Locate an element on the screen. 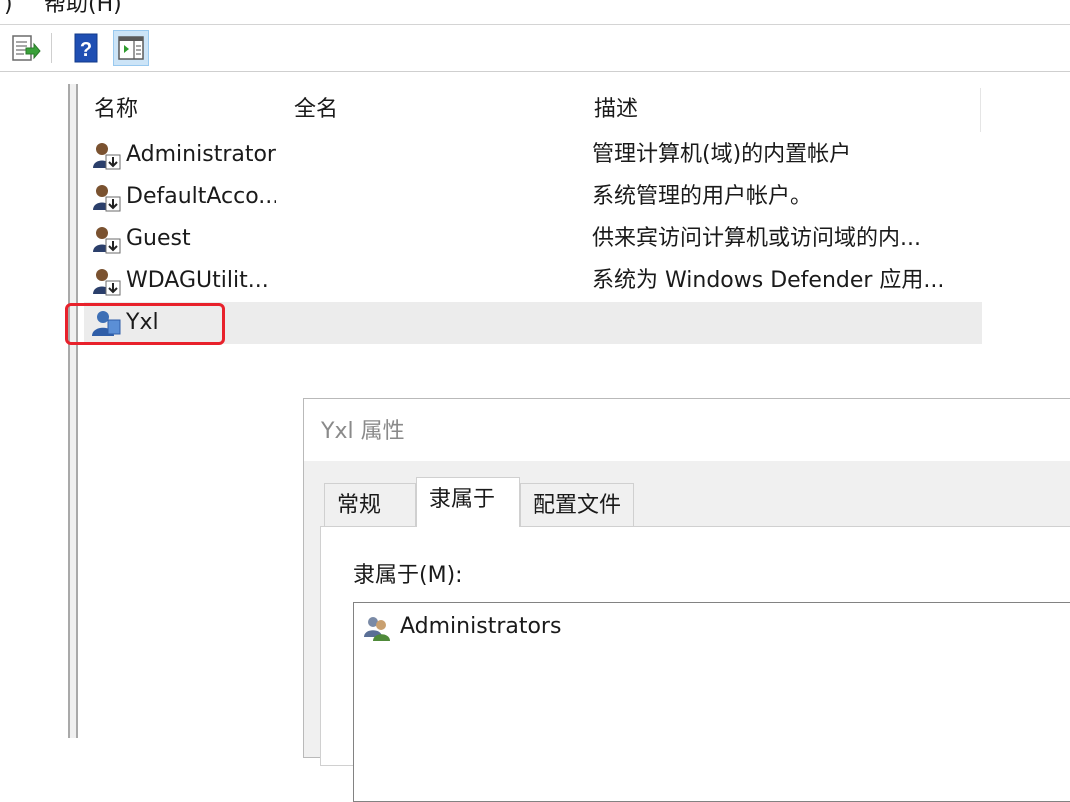 The width and height of the screenshot is (1070, 802). menu-item-prev: ) is located at coordinates (8, 8).